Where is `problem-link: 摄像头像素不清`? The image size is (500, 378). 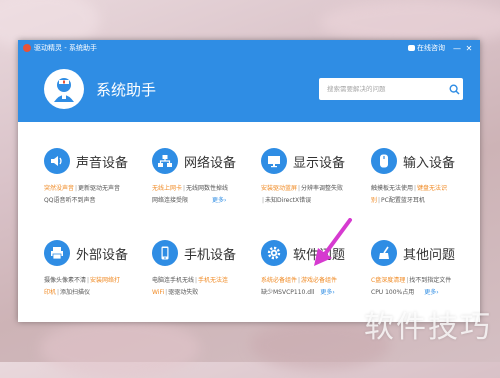
problem-link: 摄像头像素不清 is located at coordinates (65, 280).